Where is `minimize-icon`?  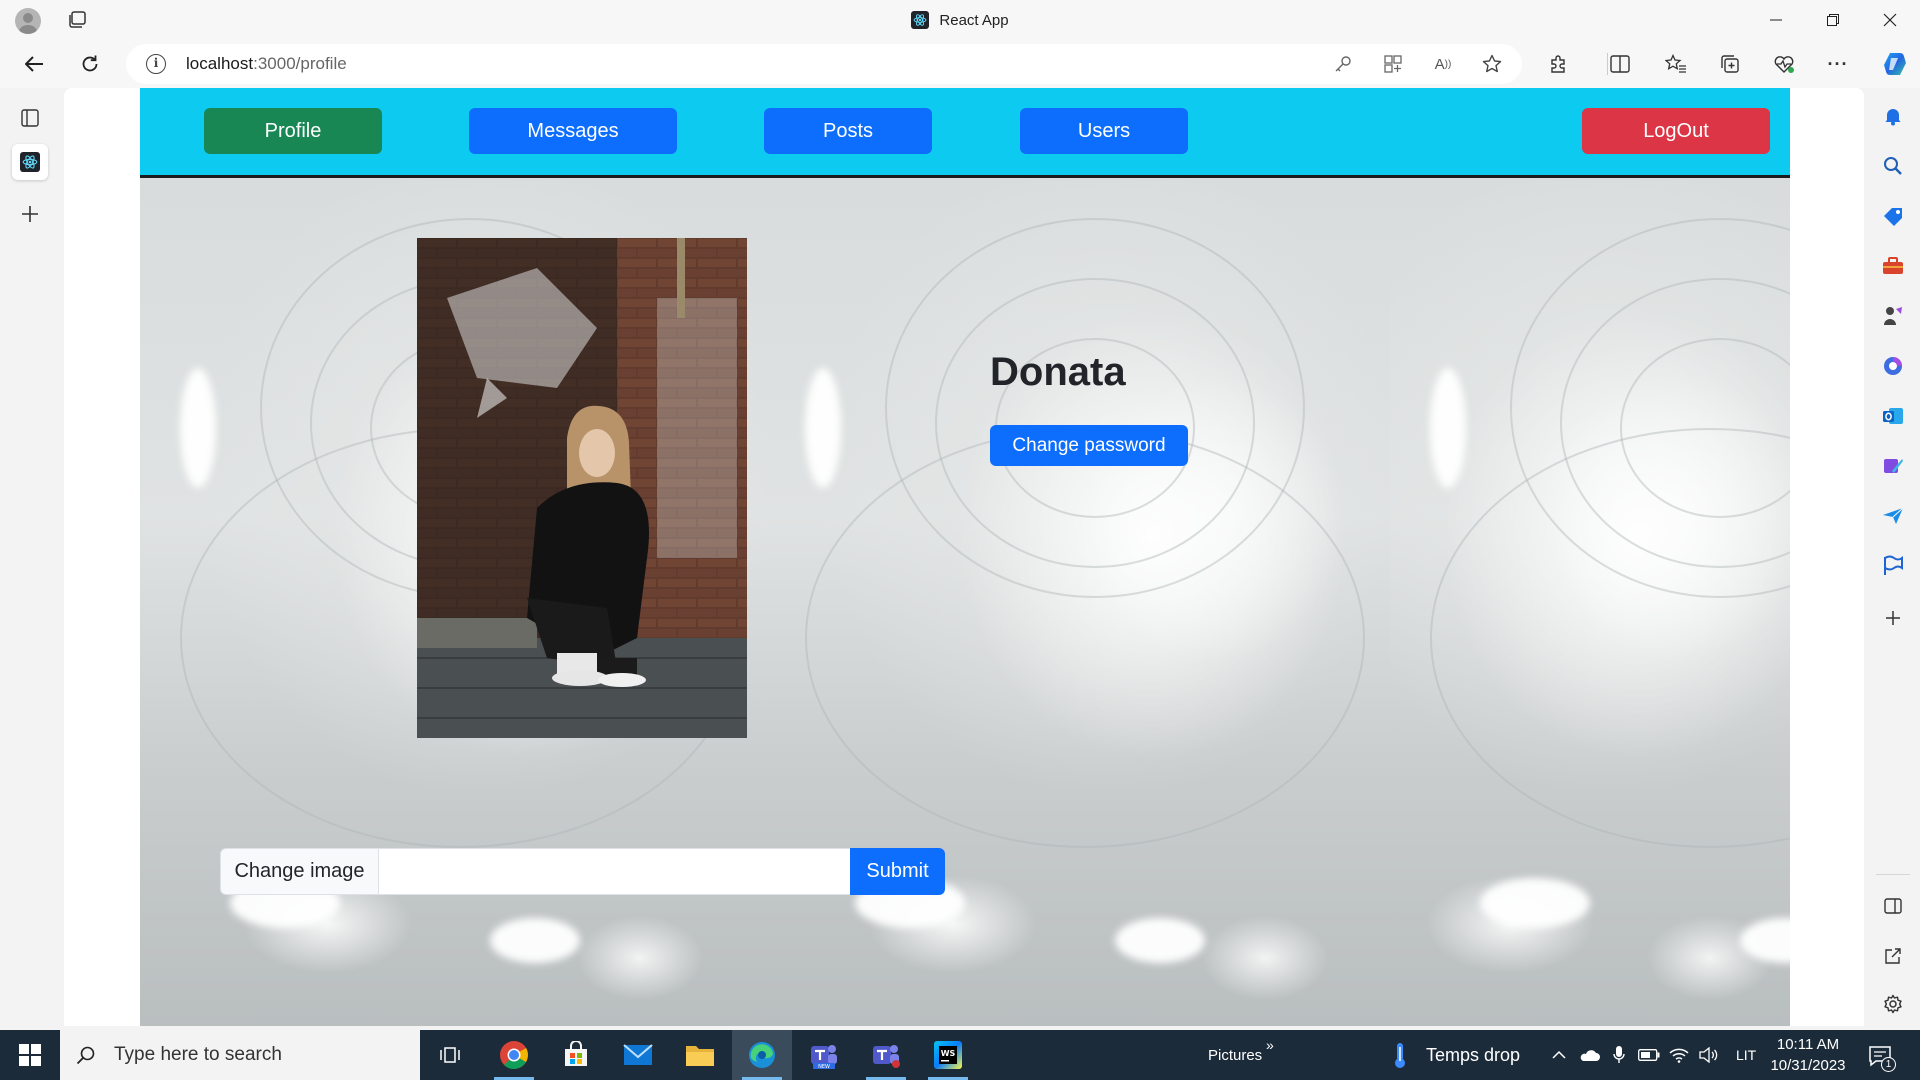 minimize-icon is located at coordinates (1776, 20).